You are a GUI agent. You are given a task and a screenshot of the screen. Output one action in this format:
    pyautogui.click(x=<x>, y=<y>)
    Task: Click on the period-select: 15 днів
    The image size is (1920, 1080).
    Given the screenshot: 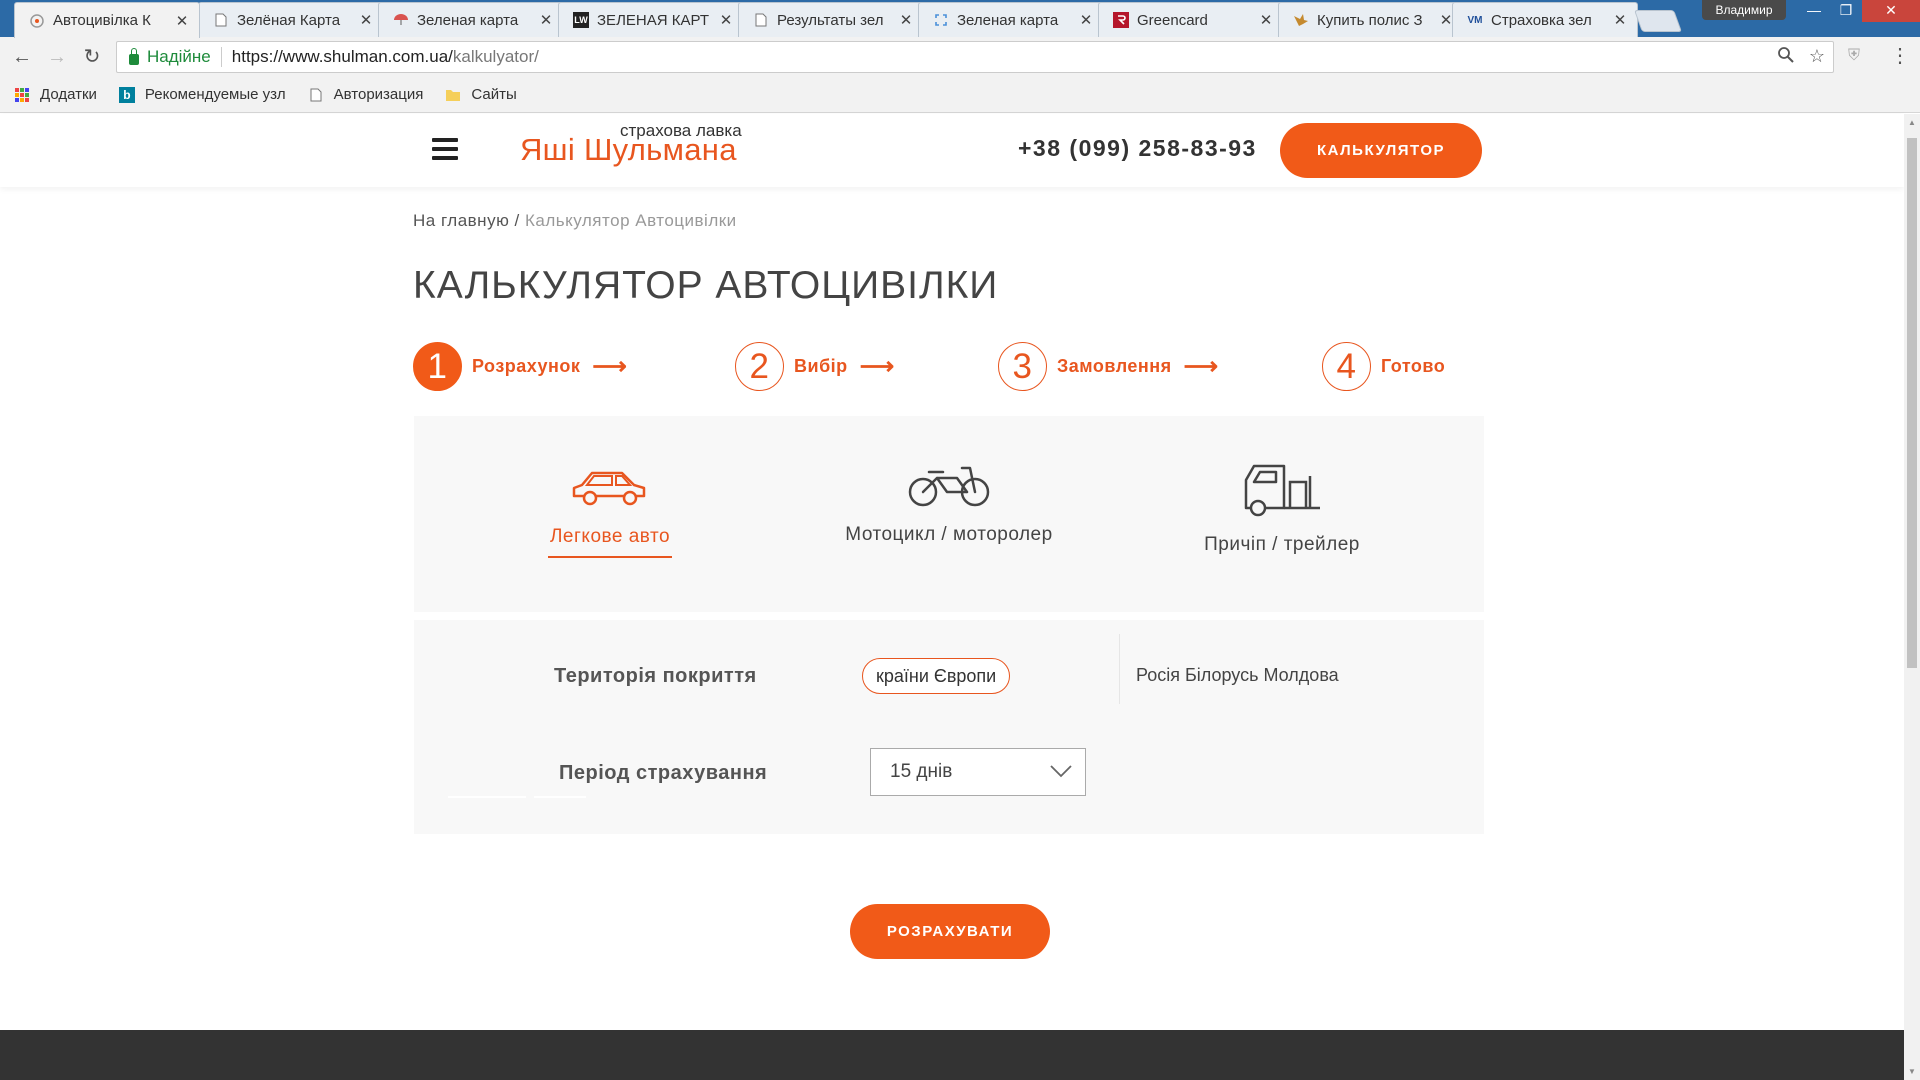 What is the action you would take?
    pyautogui.click(x=978, y=772)
    